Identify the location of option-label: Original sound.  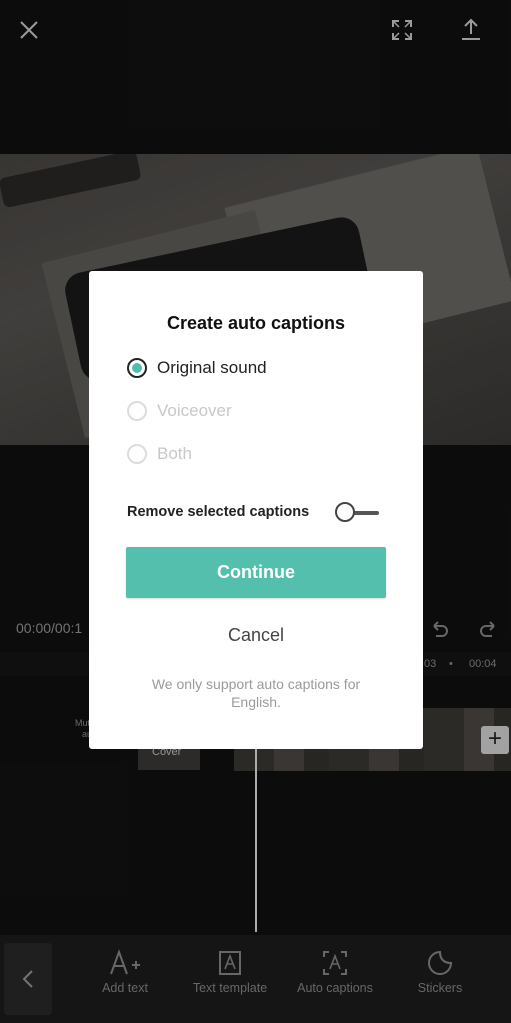
(212, 367).